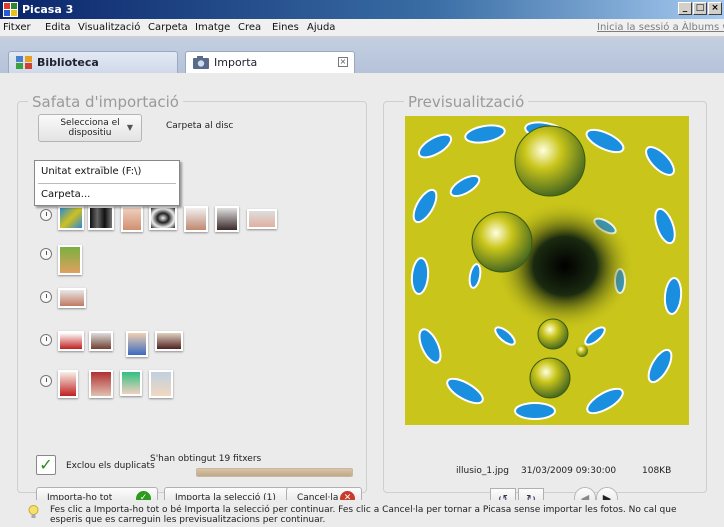  Describe the element at coordinates (362, 55) in the screenshot. I see `tab-strip: Biblioteca Importa ×` at that location.